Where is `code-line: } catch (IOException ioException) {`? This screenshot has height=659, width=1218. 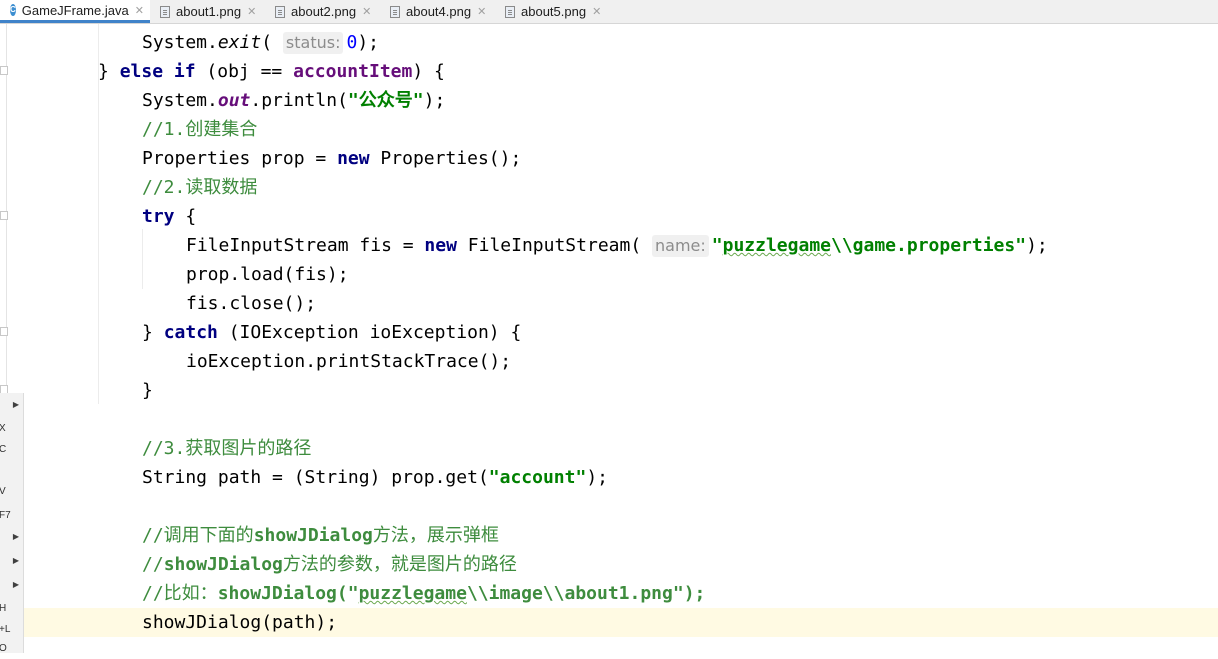
code-line: } catch (IOException ioException) { is located at coordinates (621, 332).